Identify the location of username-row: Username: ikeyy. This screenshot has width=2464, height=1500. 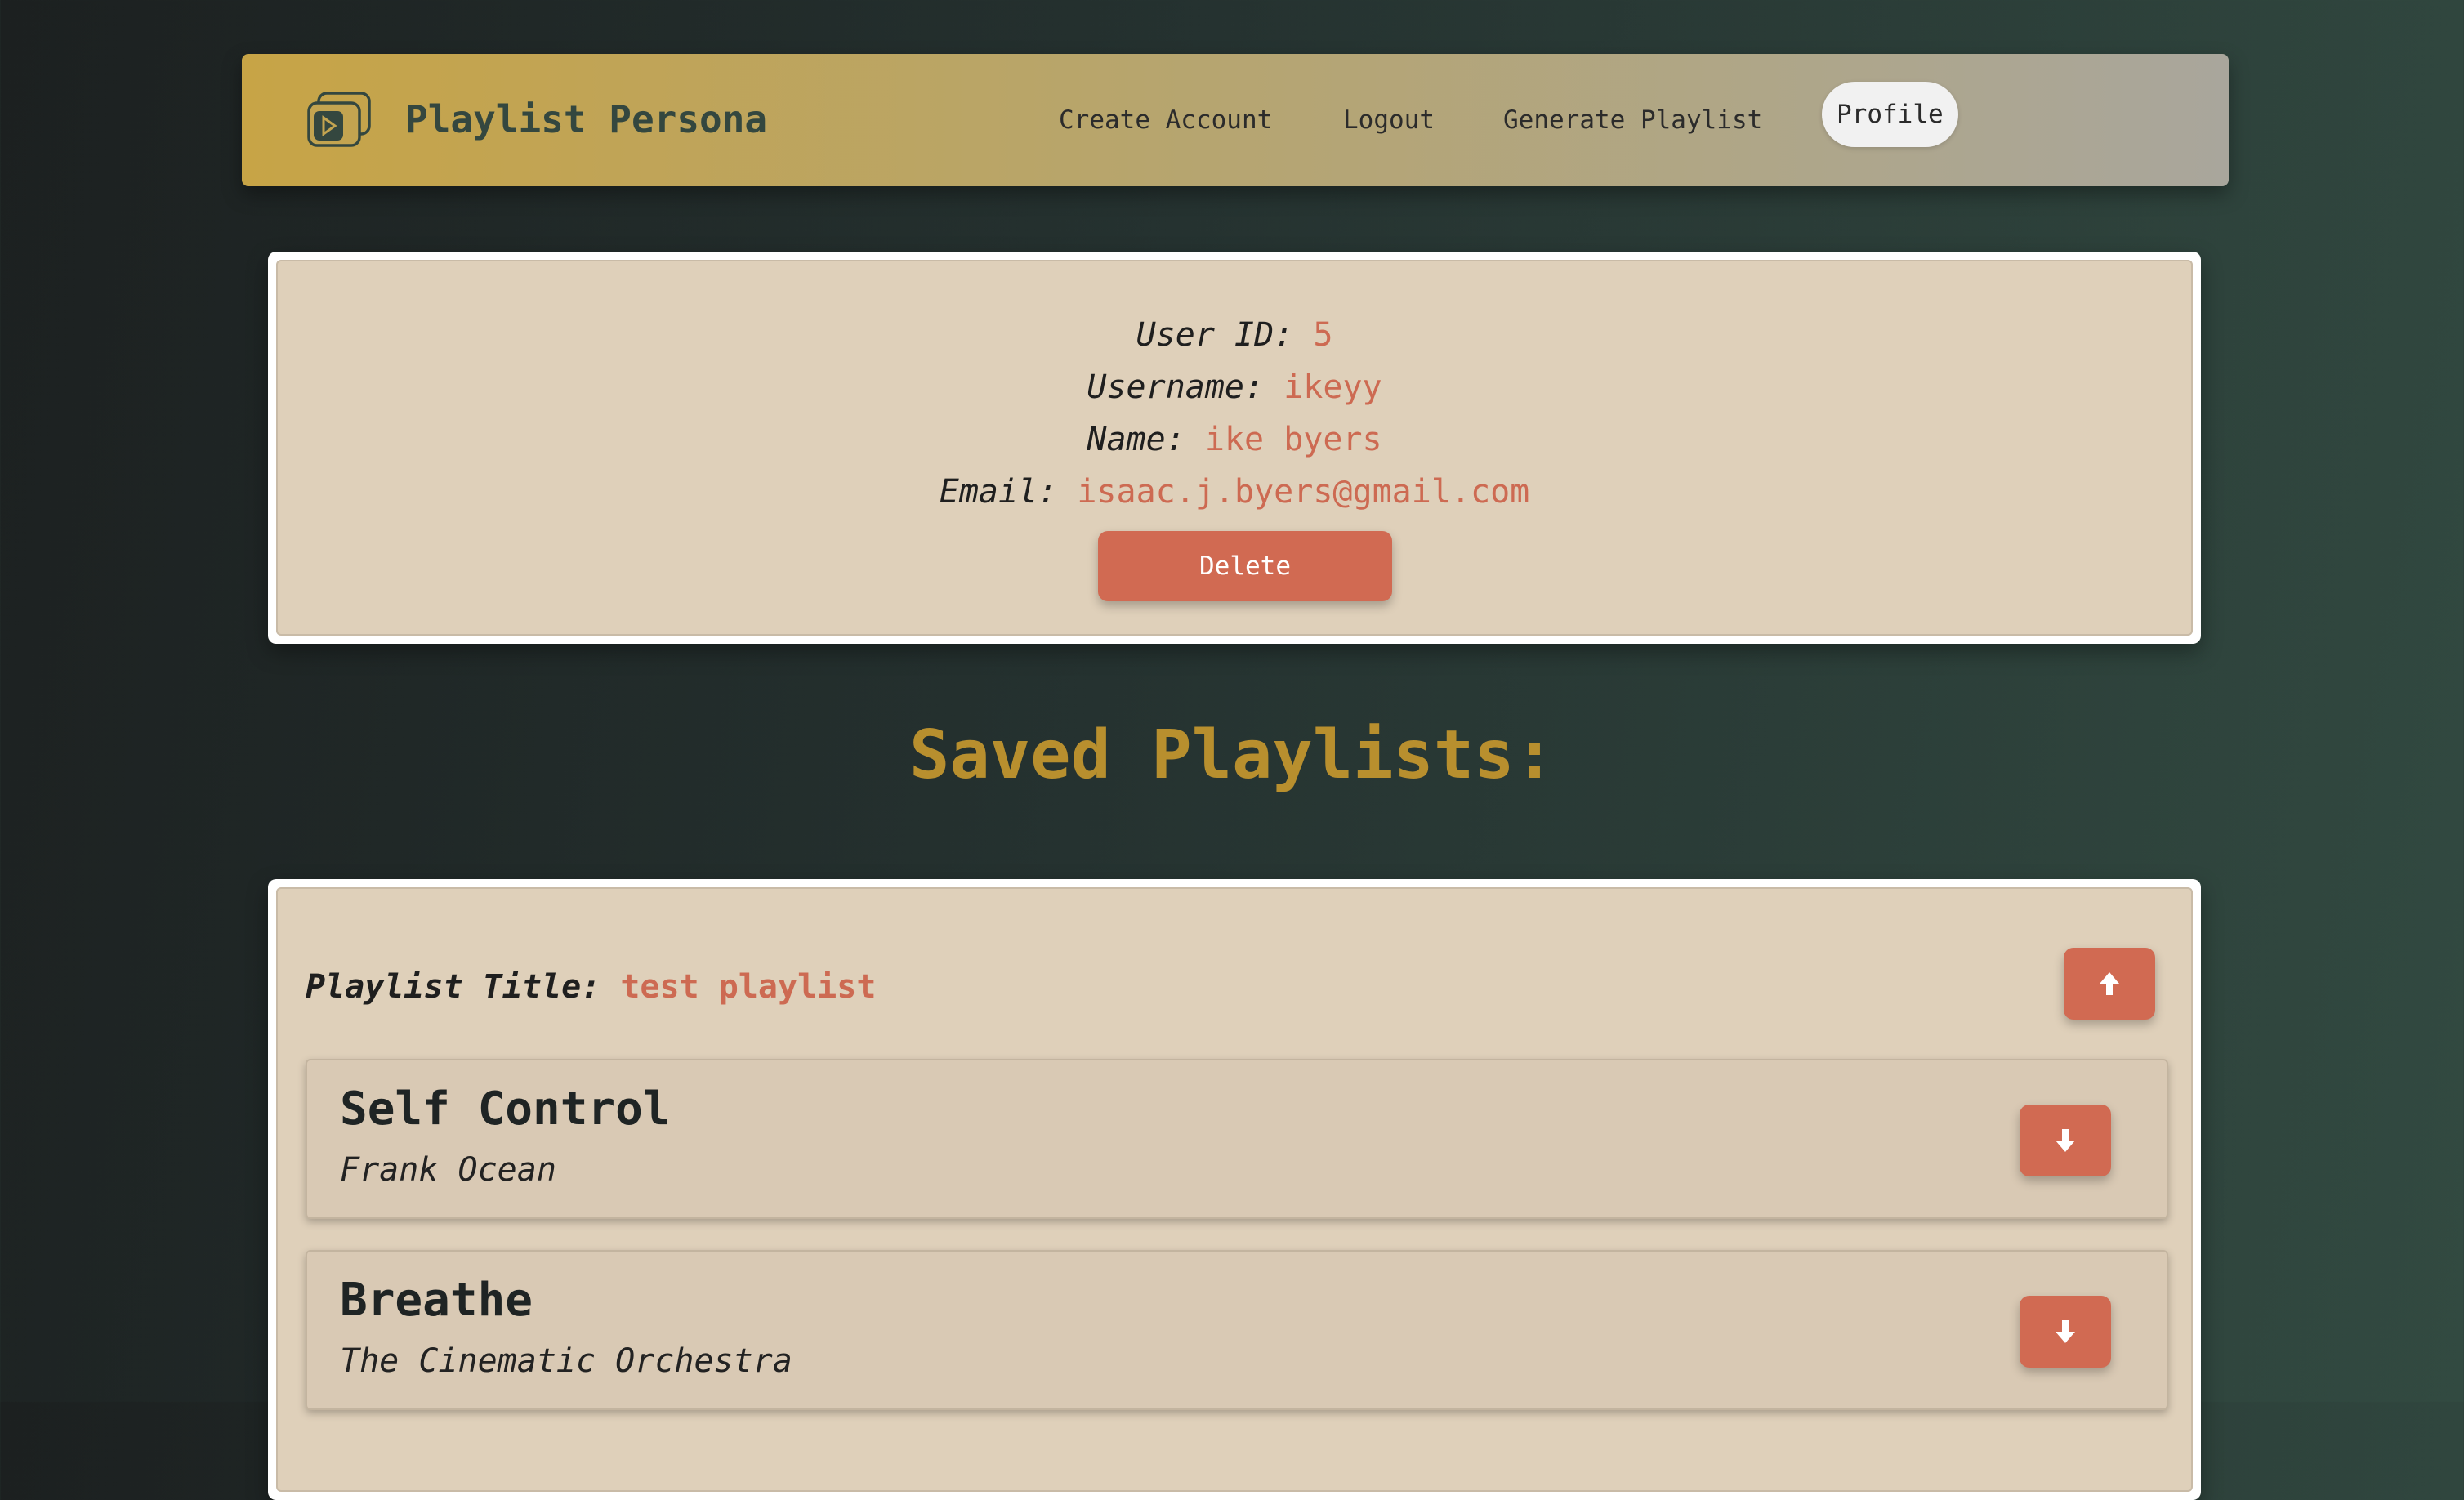
(1234, 387).